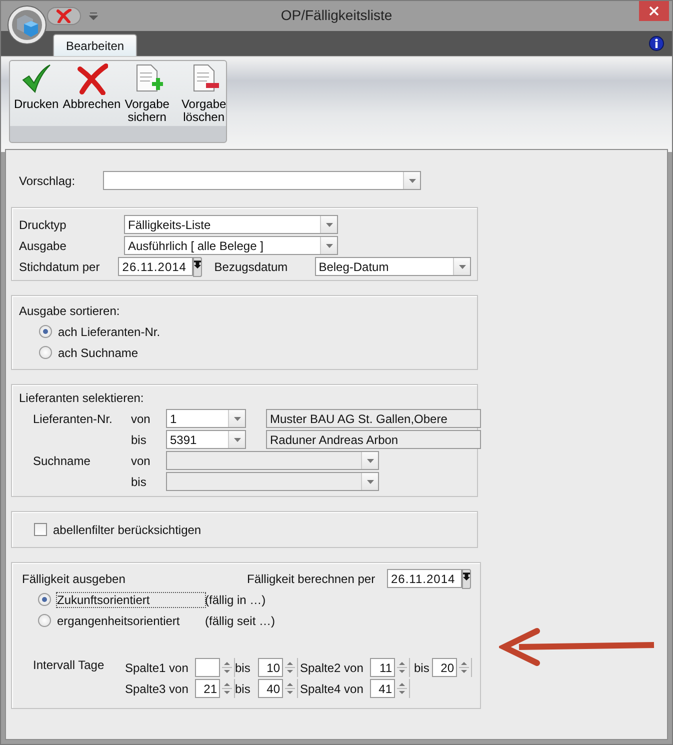 This screenshot has width=673, height=745. What do you see at coordinates (392, 266) in the screenshot?
I see `reference-date-dropdown: Beleg-Datum` at bounding box center [392, 266].